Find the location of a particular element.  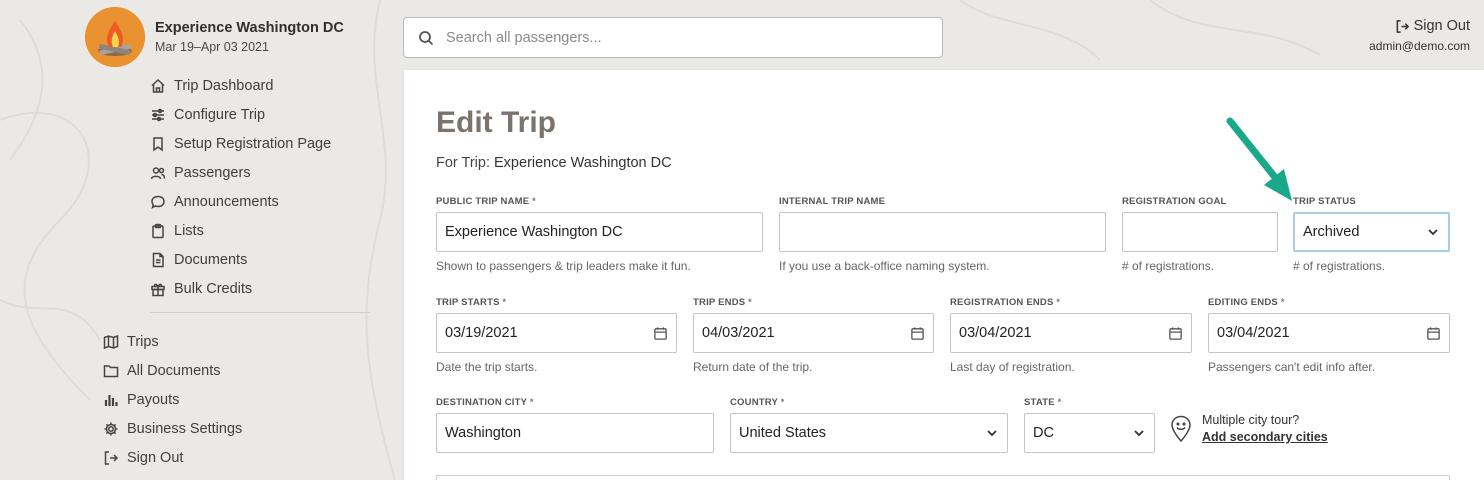

campfire-icon is located at coordinates (115, 37).